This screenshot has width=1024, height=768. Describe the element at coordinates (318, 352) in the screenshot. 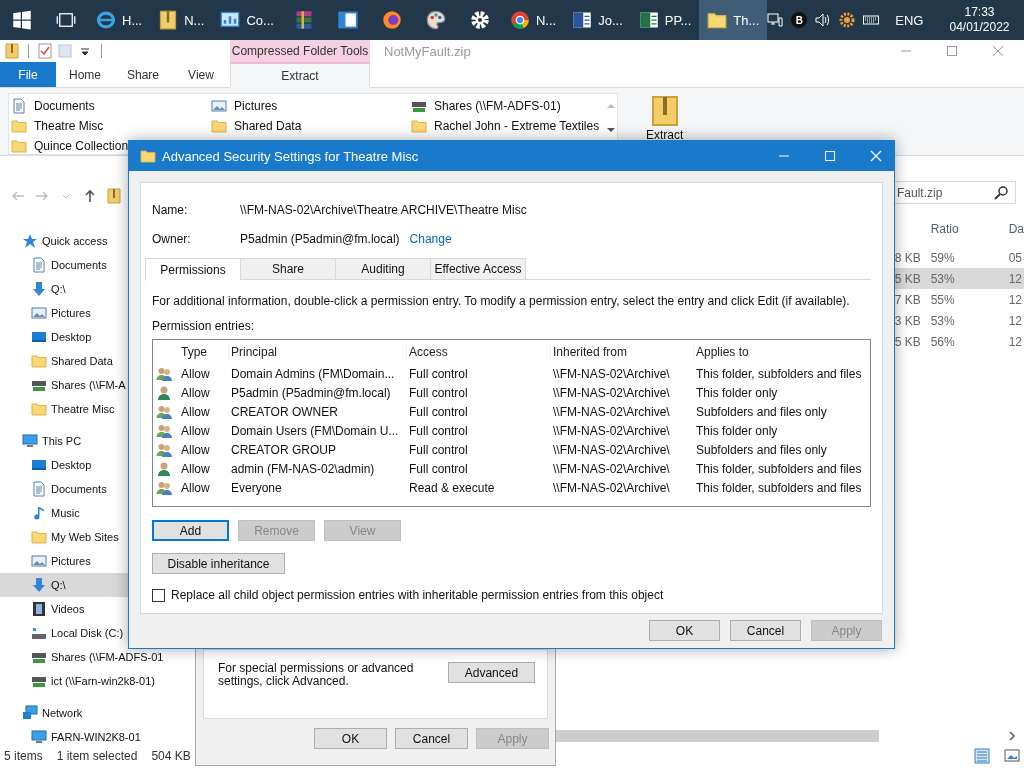

I see `column-header: Principal` at that location.